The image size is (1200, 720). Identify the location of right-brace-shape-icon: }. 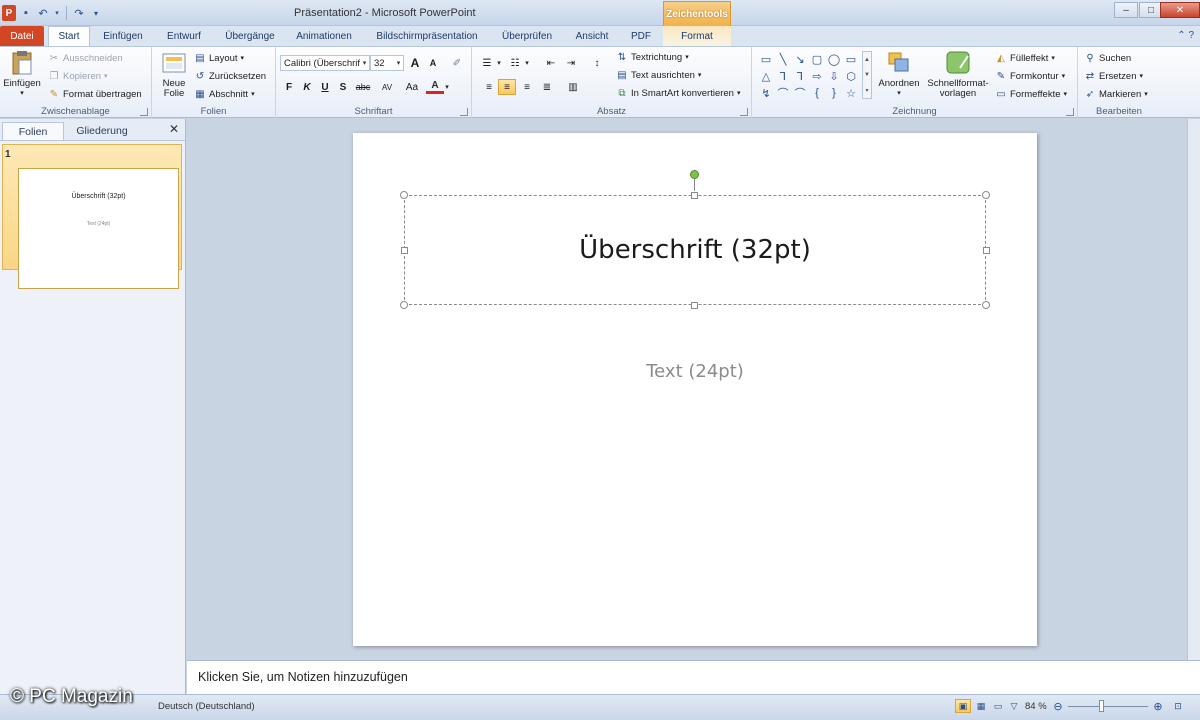
(834, 93).